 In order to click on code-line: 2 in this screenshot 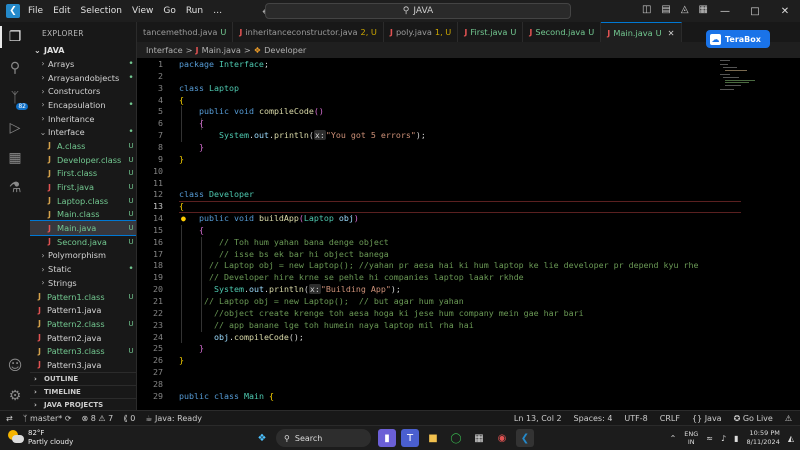, I will do `click(437, 77)`.